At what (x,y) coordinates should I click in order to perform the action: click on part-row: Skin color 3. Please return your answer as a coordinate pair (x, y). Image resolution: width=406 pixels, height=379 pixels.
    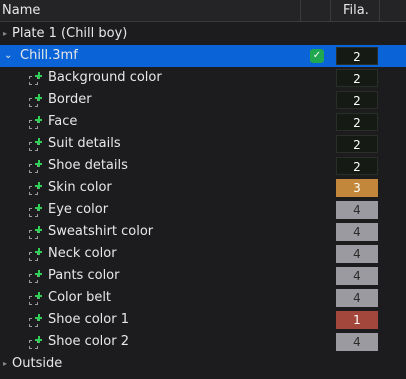
    Looking at the image, I should click on (203, 188).